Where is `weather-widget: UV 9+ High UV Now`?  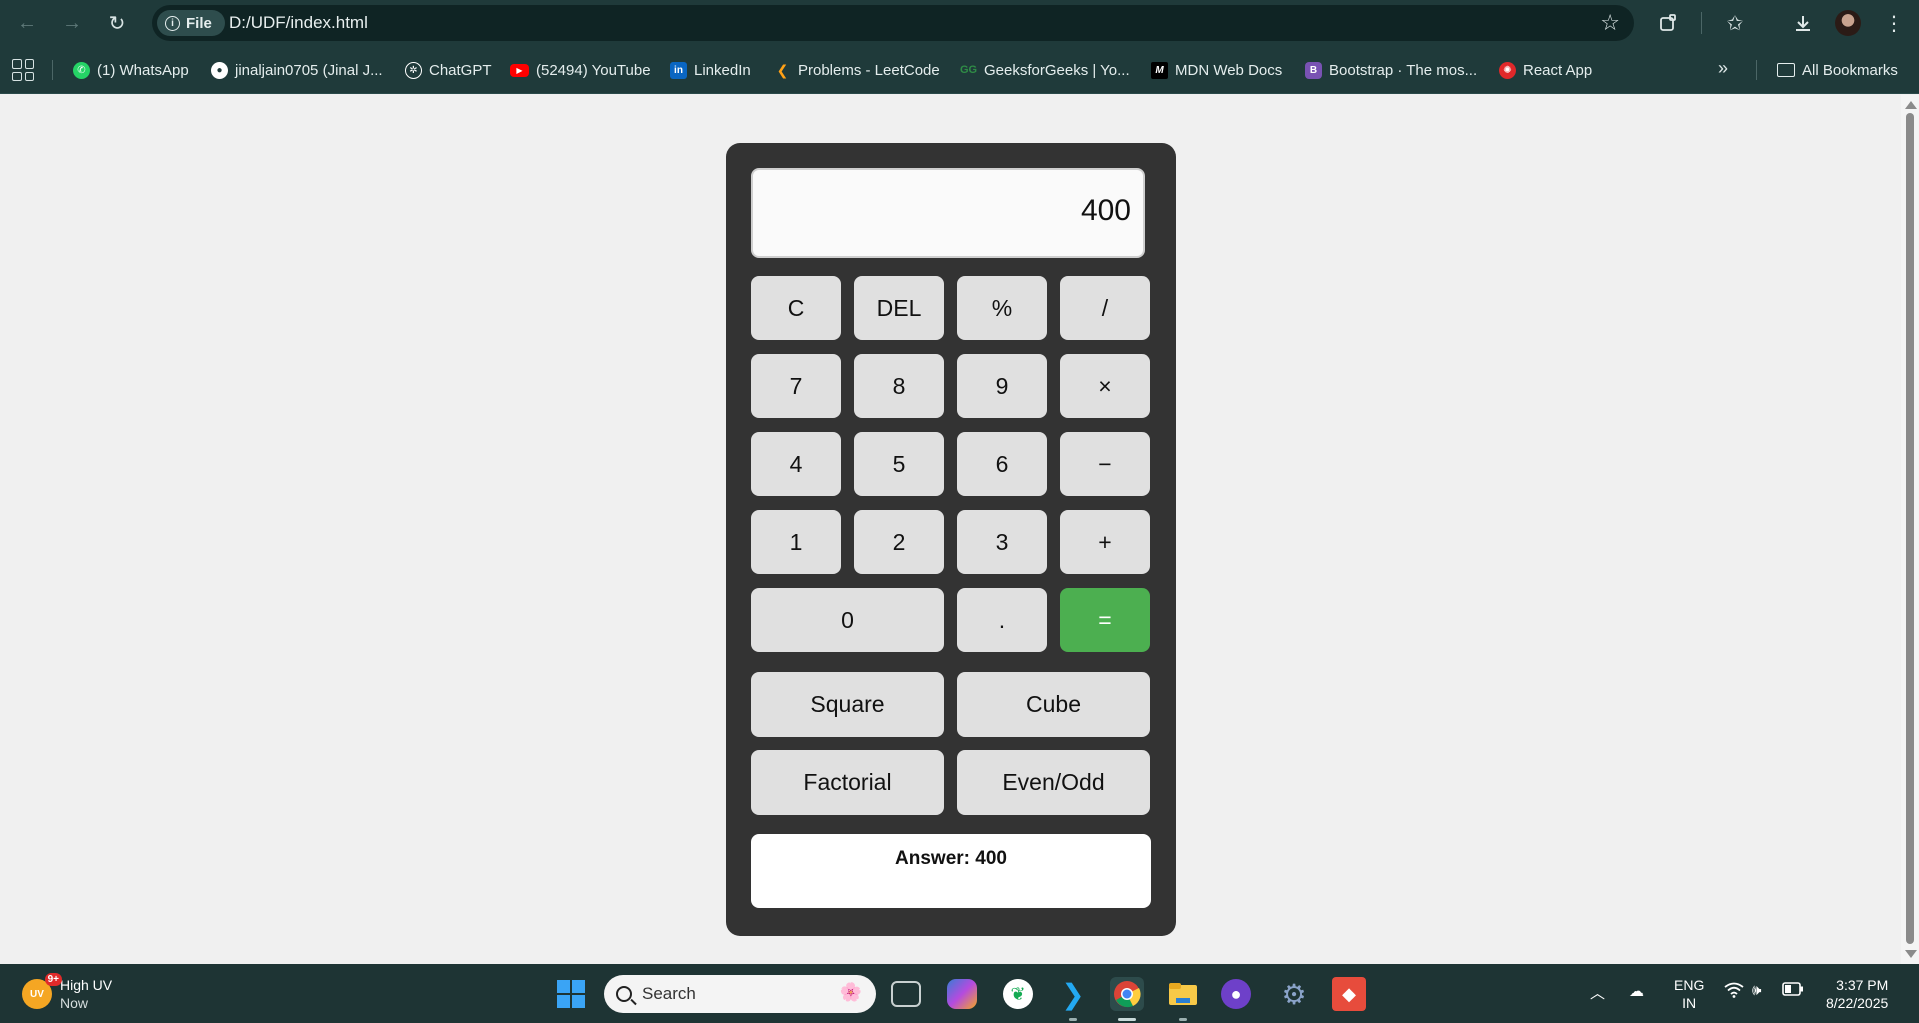 weather-widget: UV 9+ High UV Now is located at coordinates (67, 992).